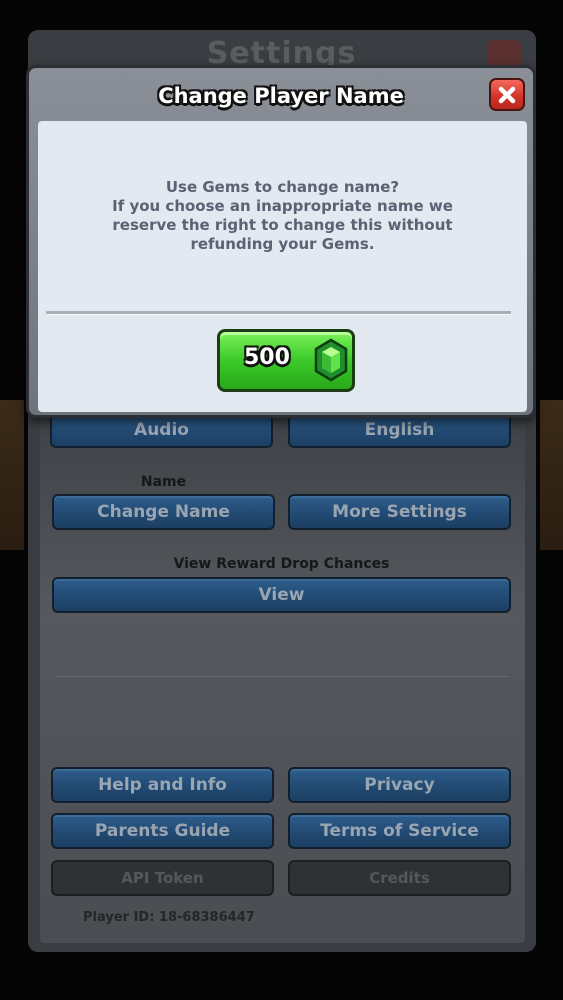 The height and width of the screenshot is (1000, 563). I want to click on name-label: Name, so click(163, 482).